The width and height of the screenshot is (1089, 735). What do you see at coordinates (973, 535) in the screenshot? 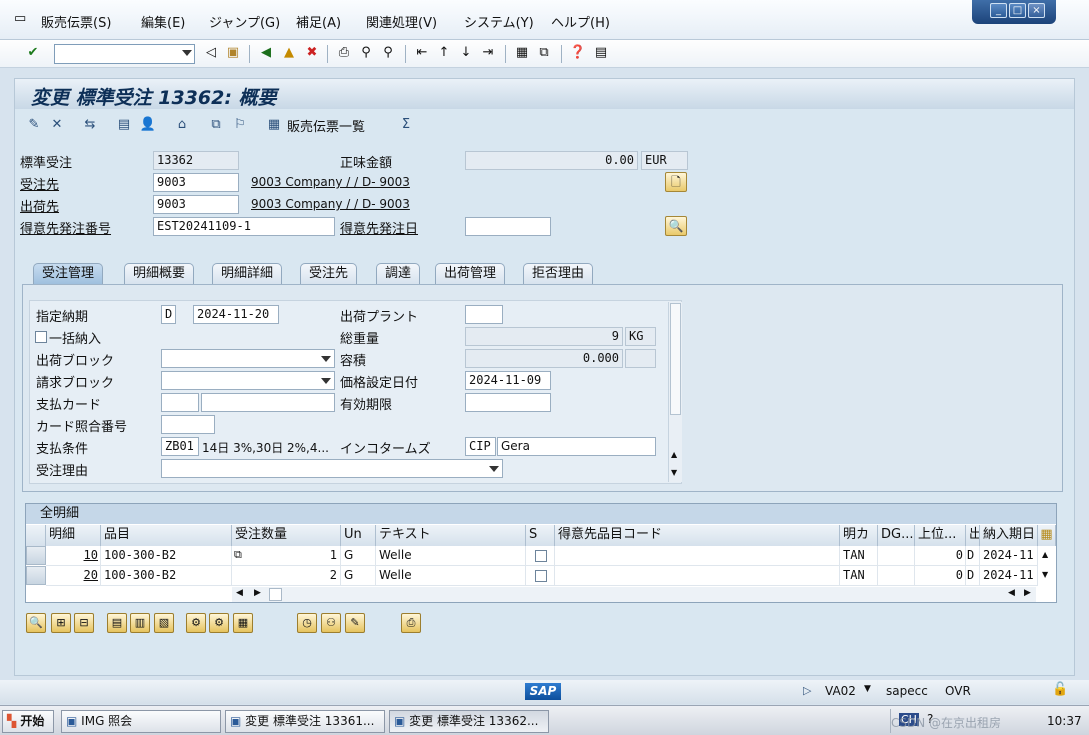
I see `col-d: 出` at bounding box center [973, 535].